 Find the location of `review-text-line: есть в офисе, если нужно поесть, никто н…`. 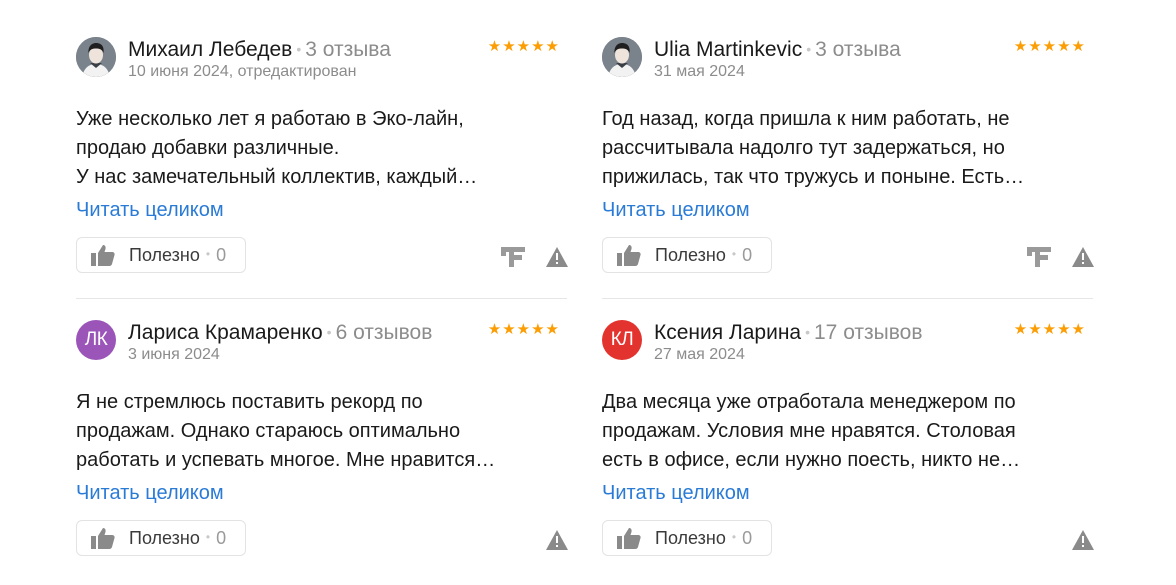

review-text-line: есть в офисе, если нужно поесть, никто н… is located at coordinates (811, 460).